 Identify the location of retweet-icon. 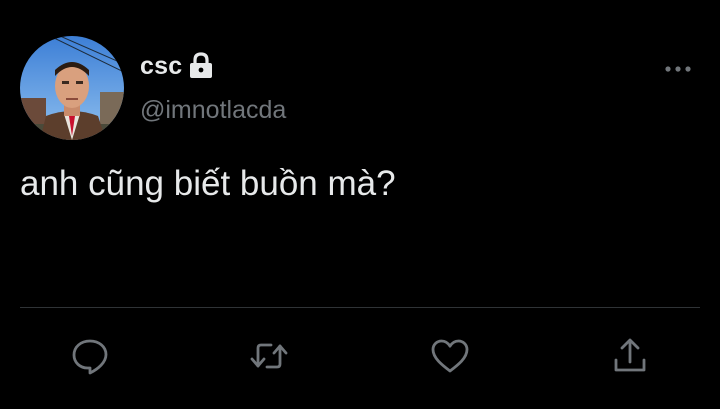
(269, 356).